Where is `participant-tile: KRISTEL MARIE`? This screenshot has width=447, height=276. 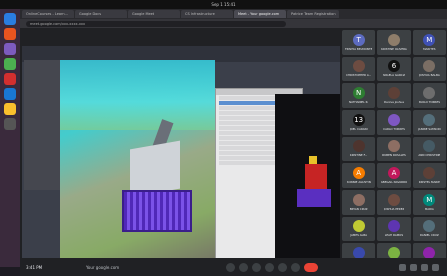 participant-tile: KRISTEL MARIE is located at coordinates (429, 175).